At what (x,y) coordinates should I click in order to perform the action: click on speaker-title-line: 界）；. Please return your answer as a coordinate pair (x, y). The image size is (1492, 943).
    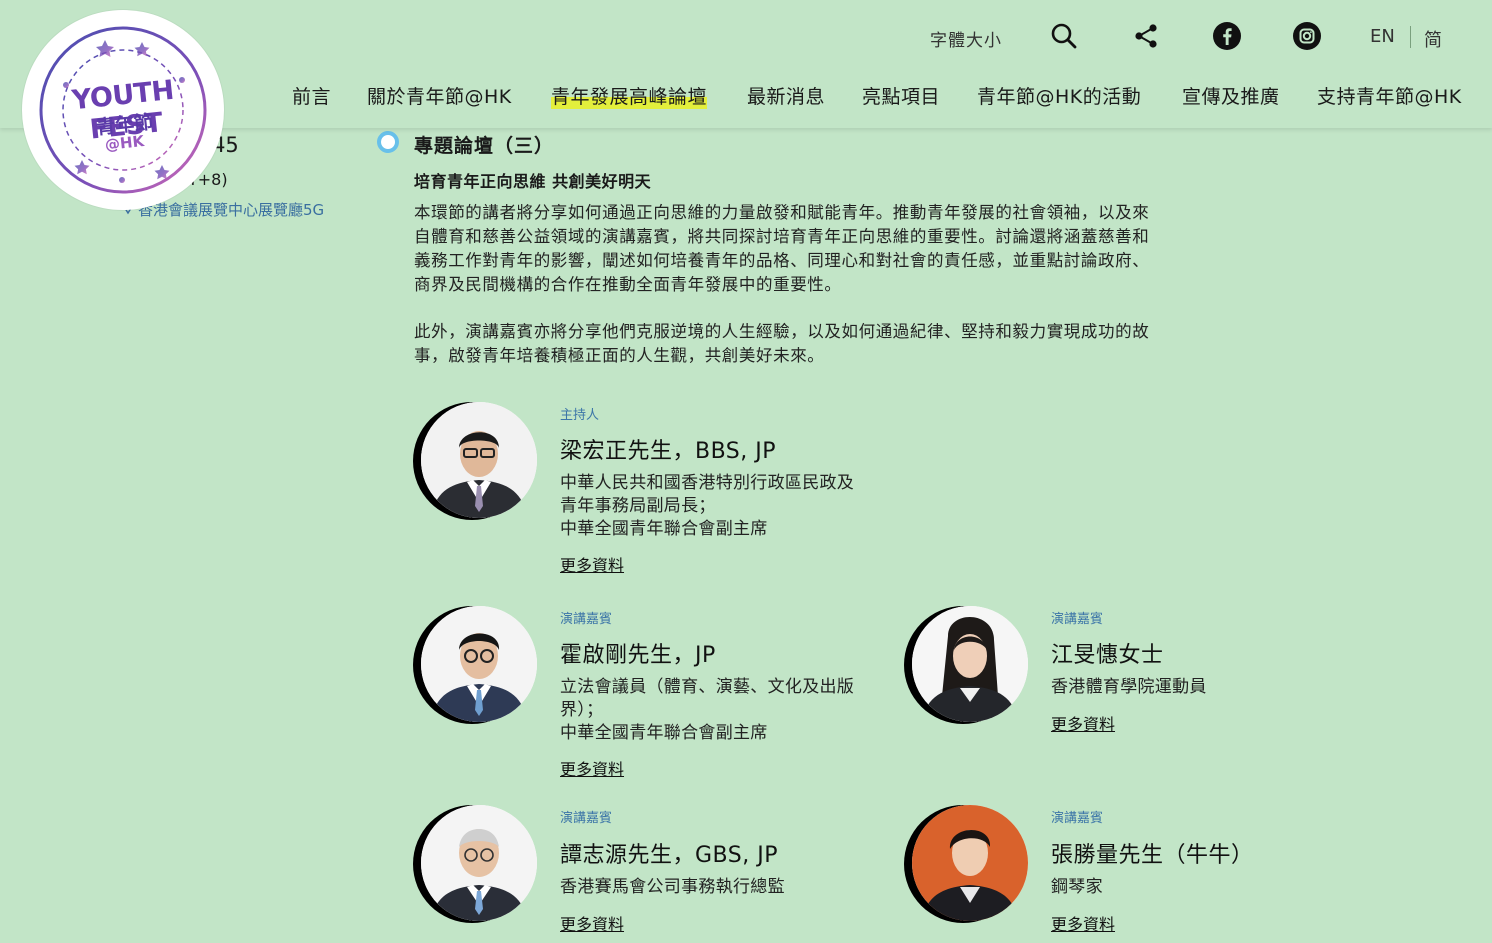
    Looking at the image, I should click on (582, 710).